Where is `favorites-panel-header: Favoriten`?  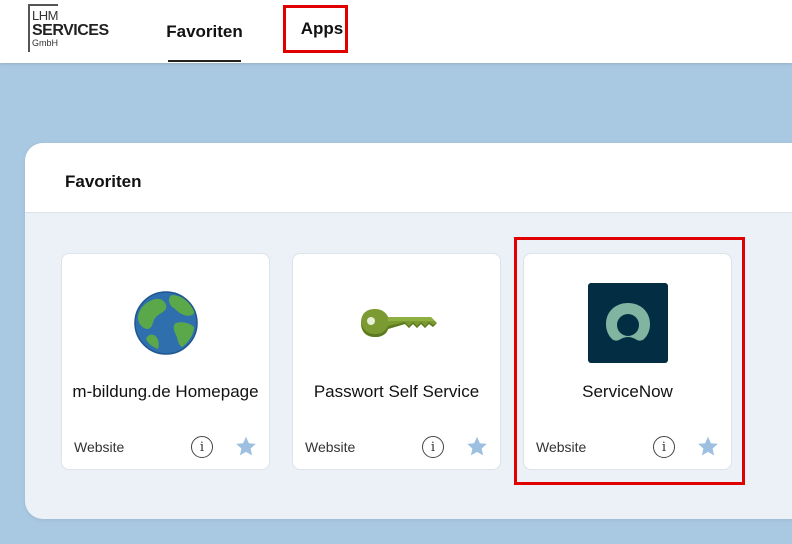 favorites-panel-header: Favoriten is located at coordinates (408, 178).